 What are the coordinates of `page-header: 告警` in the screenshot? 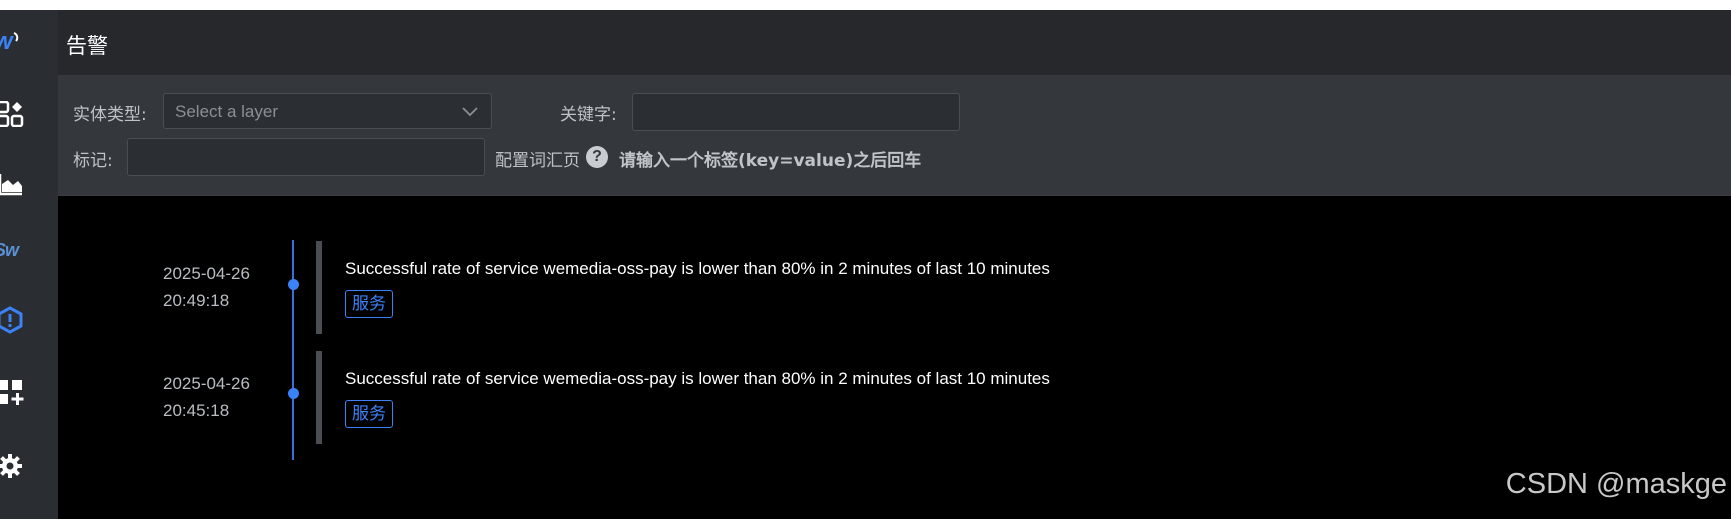 It's located at (894, 42).